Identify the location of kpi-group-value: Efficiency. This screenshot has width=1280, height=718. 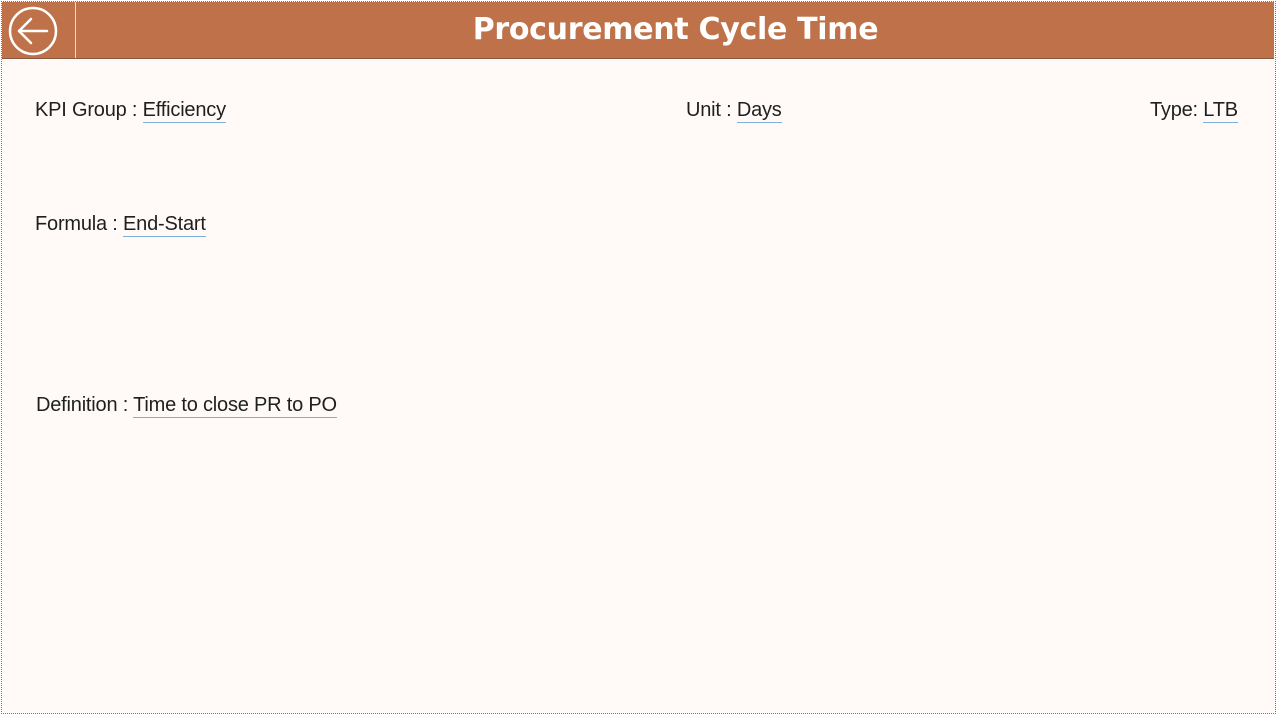
(184, 111).